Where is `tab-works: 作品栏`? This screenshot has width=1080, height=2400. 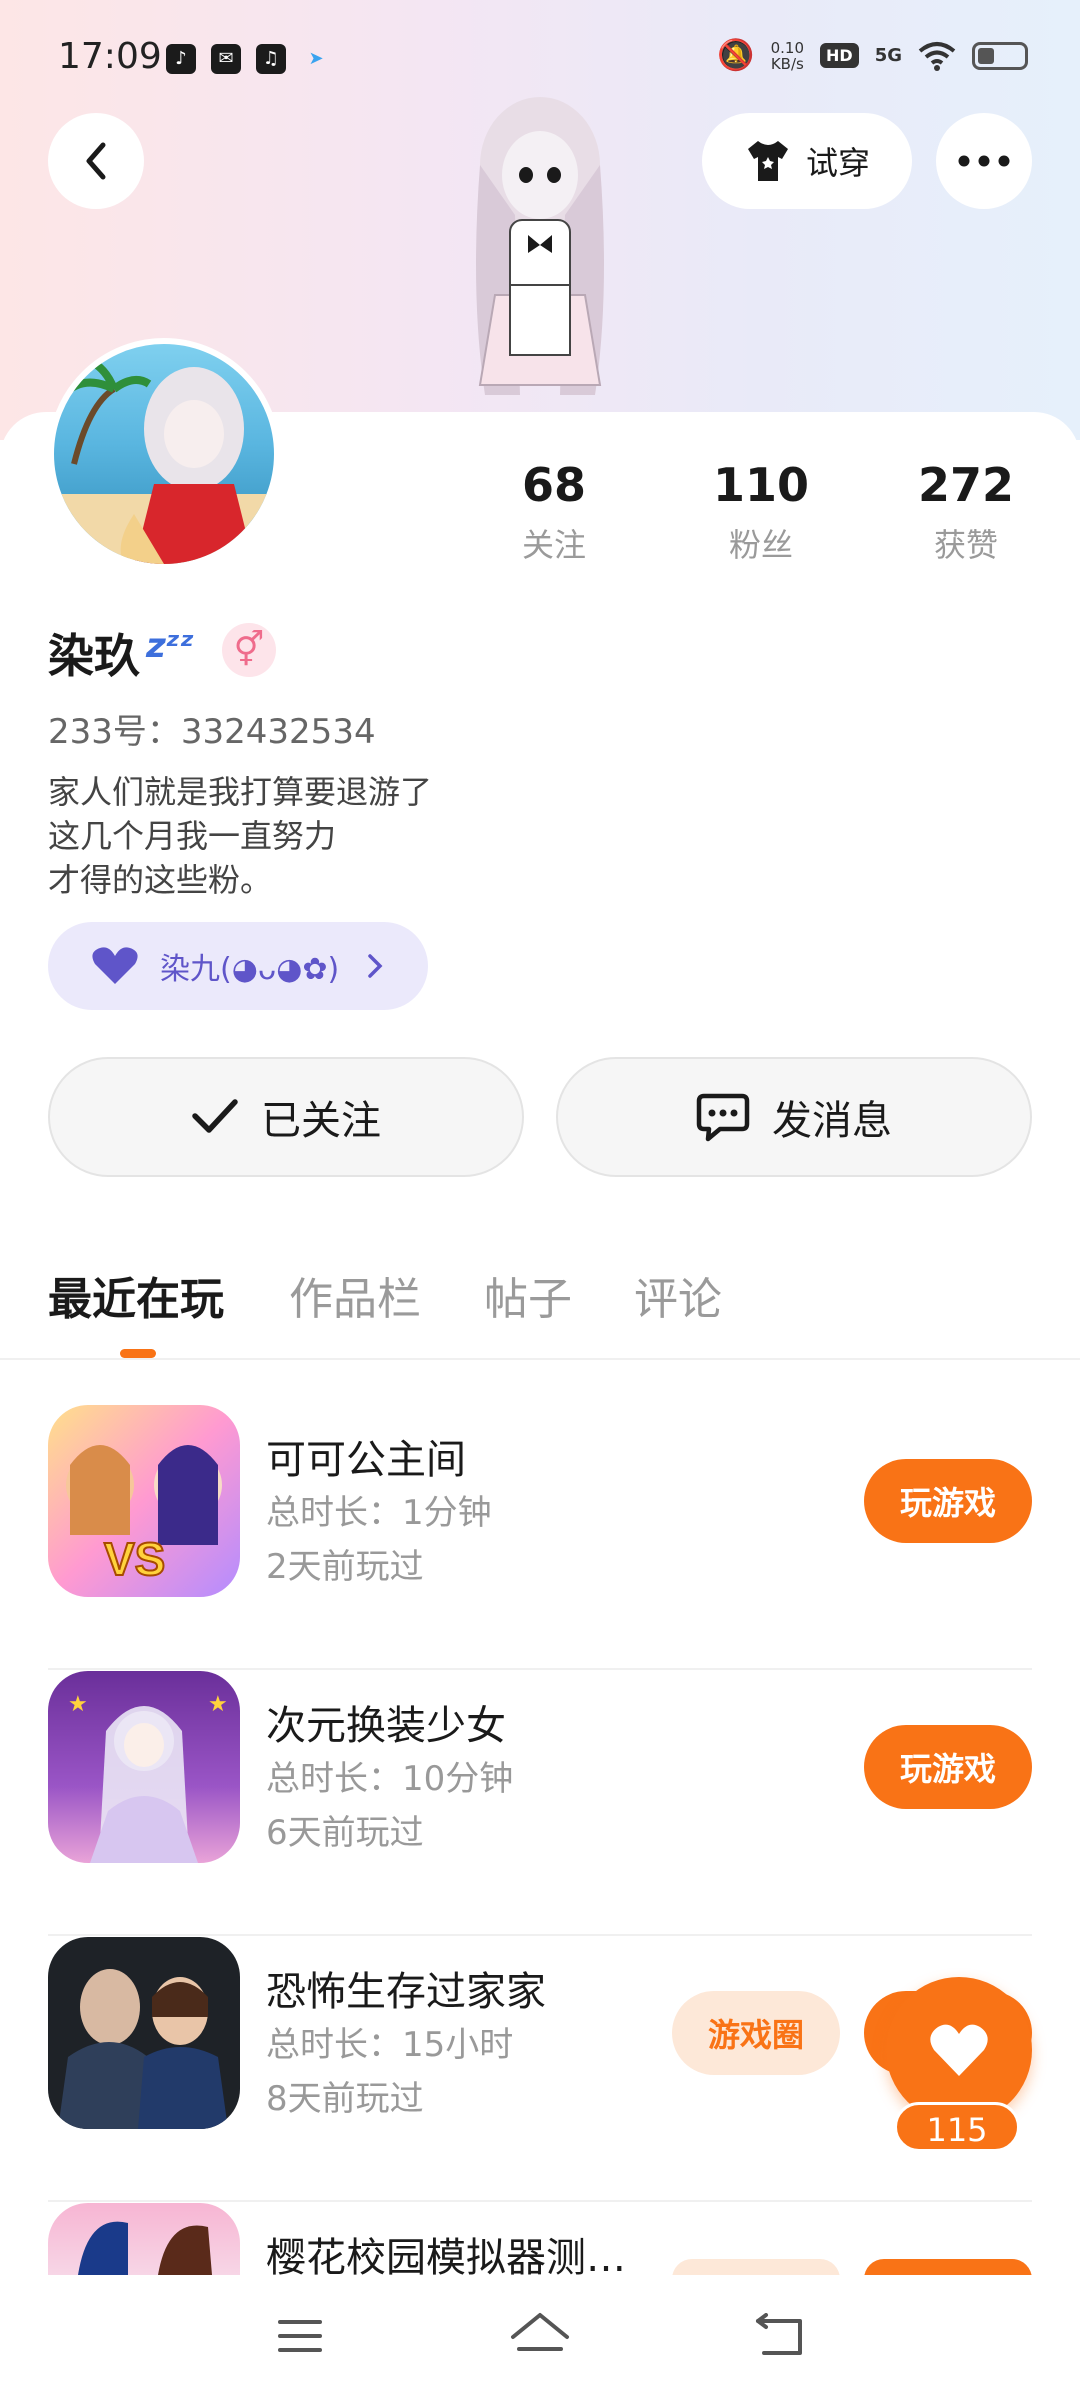 tab-works: 作品栏 is located at coordinates (355, 1295).